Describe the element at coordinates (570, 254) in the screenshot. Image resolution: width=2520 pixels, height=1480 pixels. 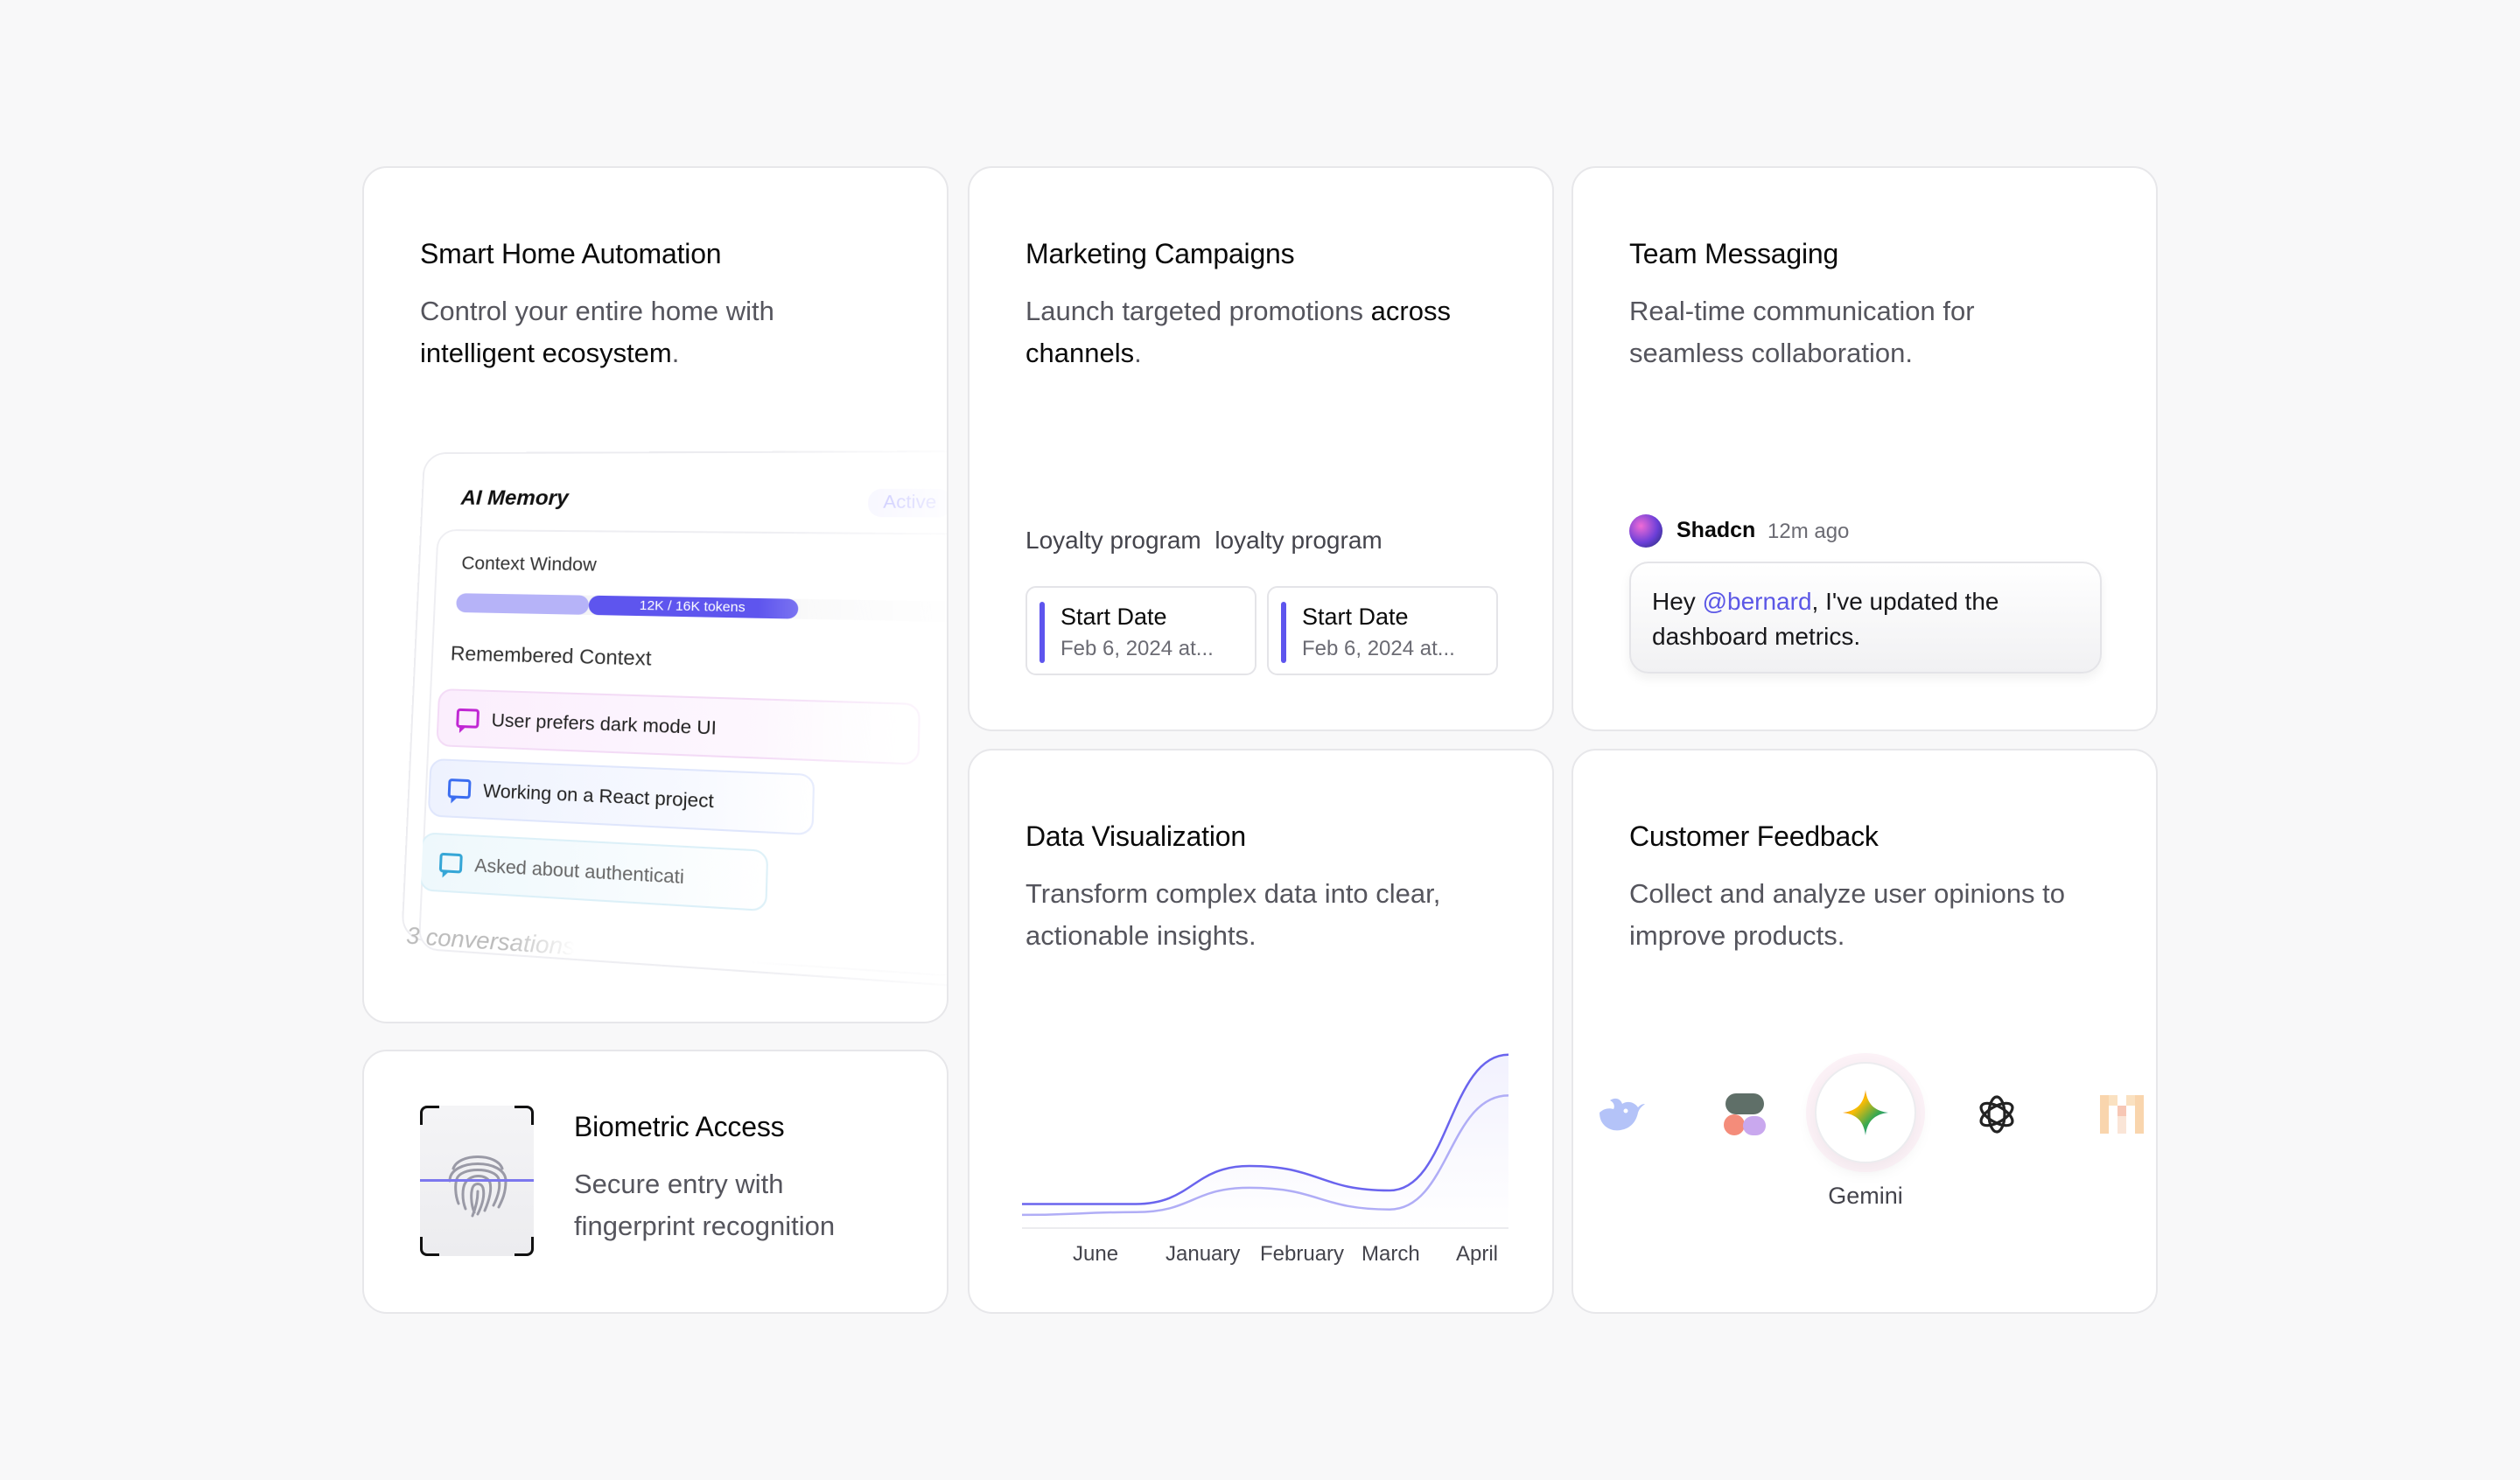
I see `card-title: Smart Home Automation` at that location.